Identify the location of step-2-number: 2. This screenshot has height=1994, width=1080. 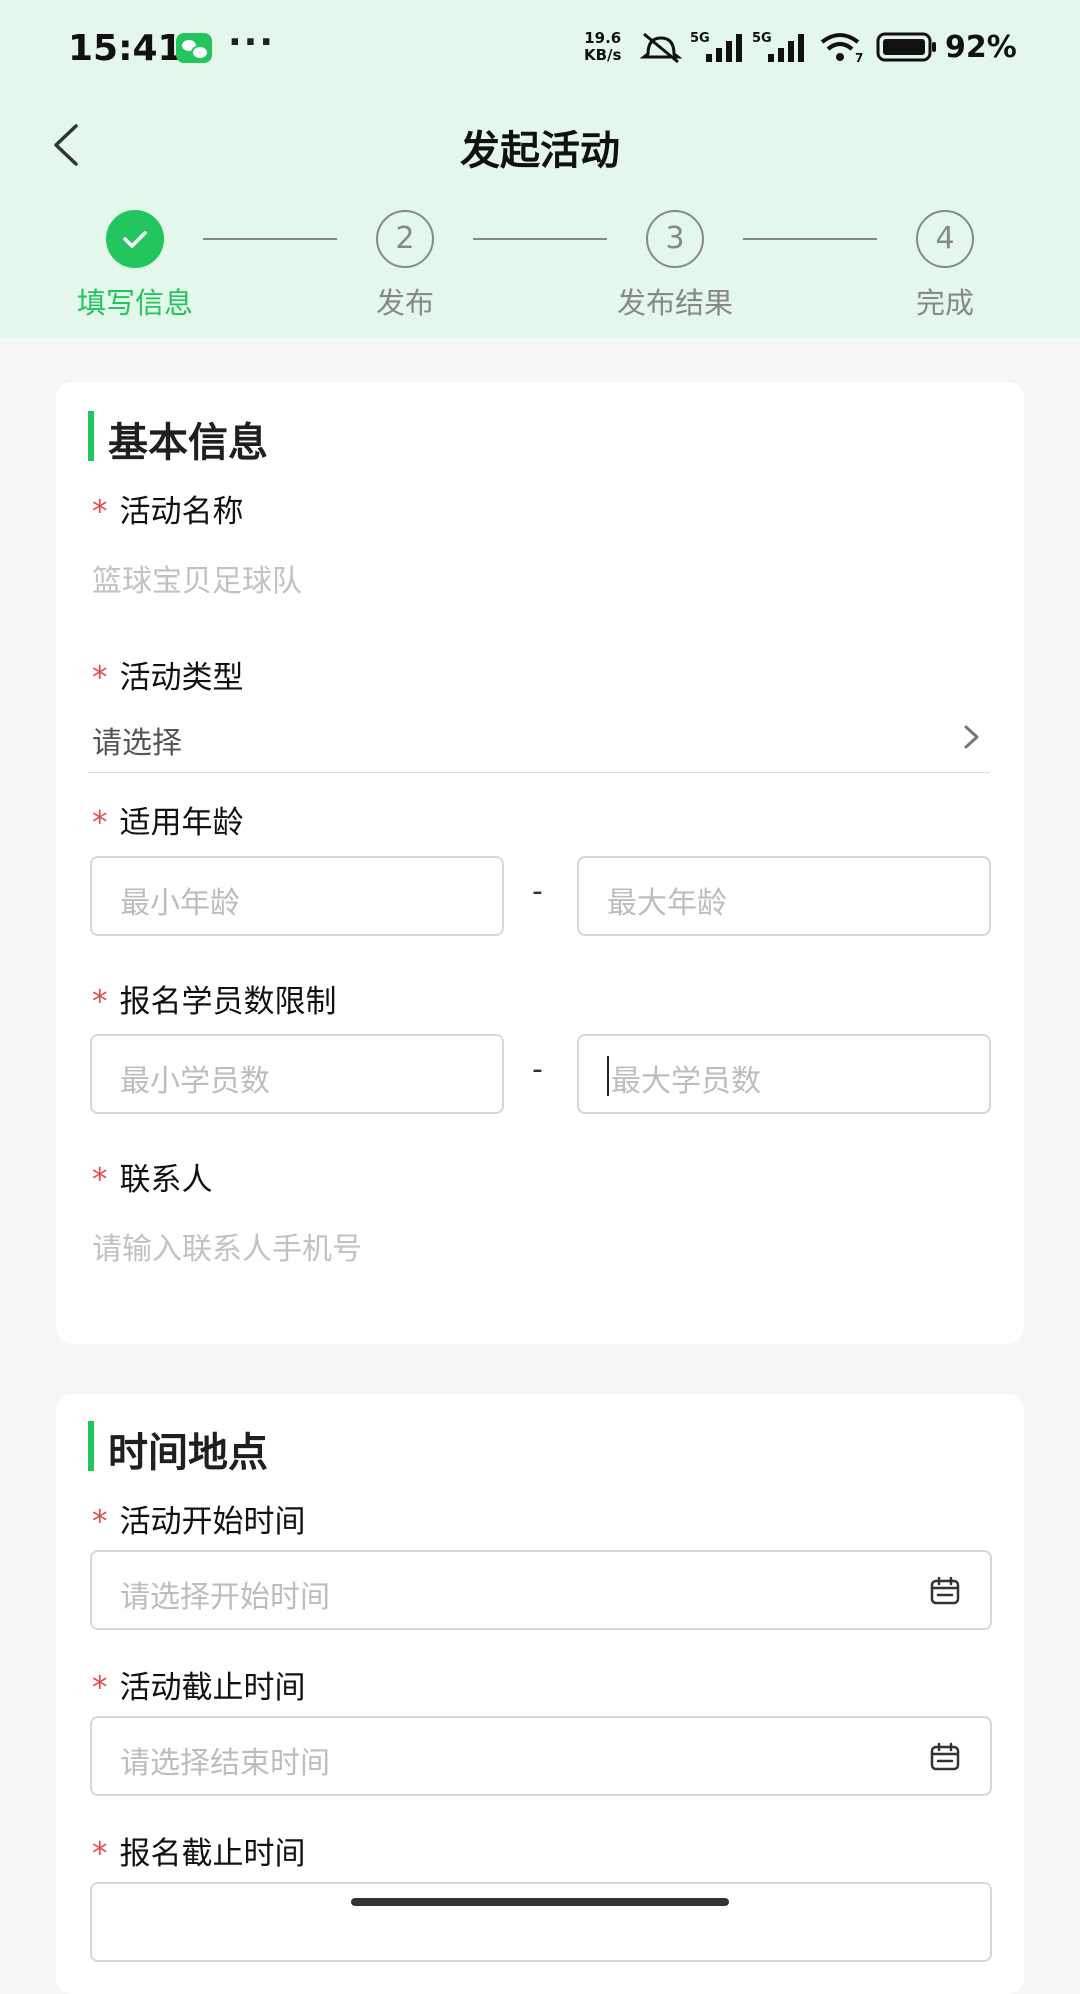
(405, 239).